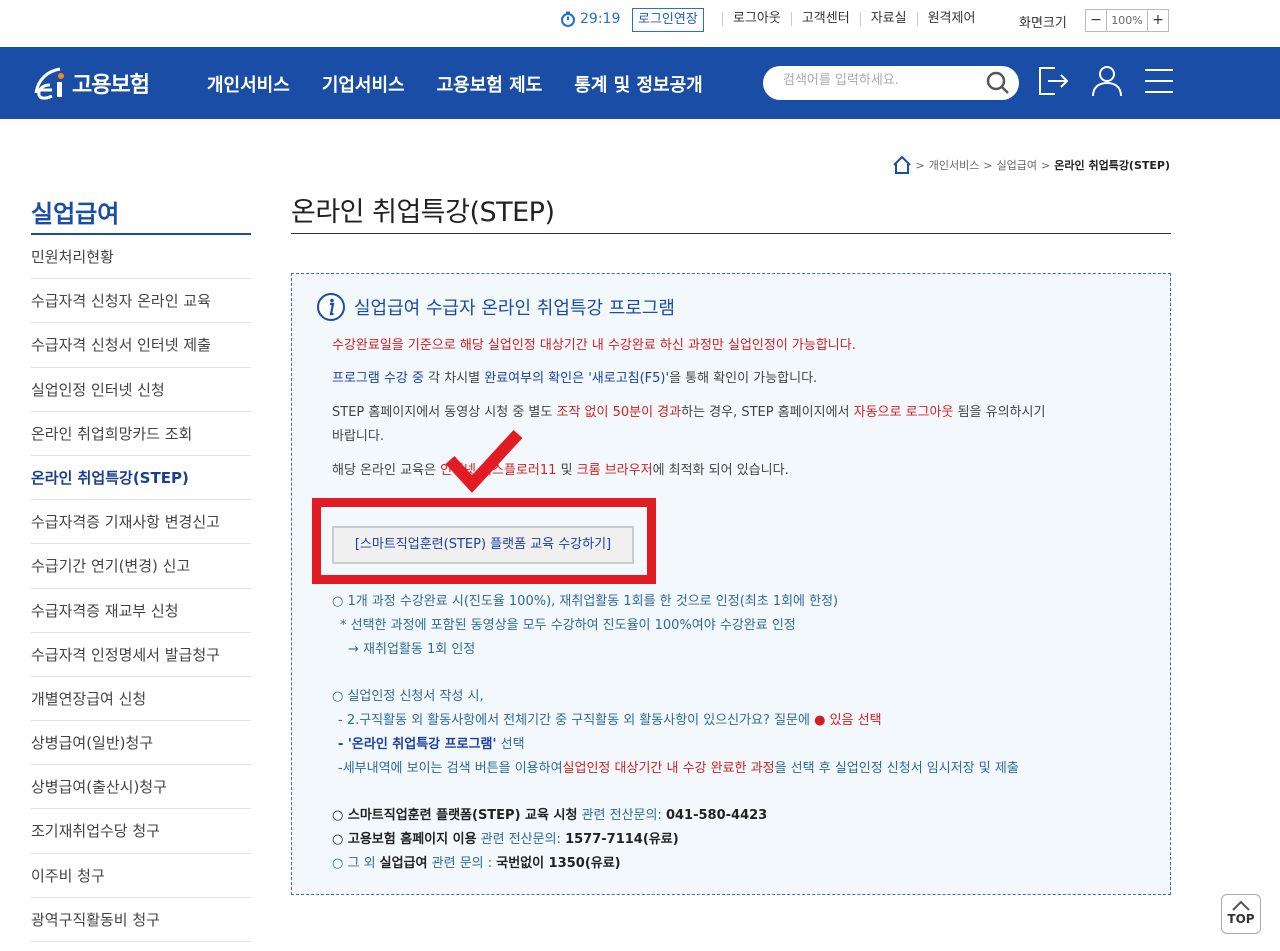 The width and height of the screenshot is (1280, 951). Describe the element at coordinates (577, 378) in the screenshot. I see `notice-text: 완료여부의 확인은 '새로고침(F5)'` at that location.